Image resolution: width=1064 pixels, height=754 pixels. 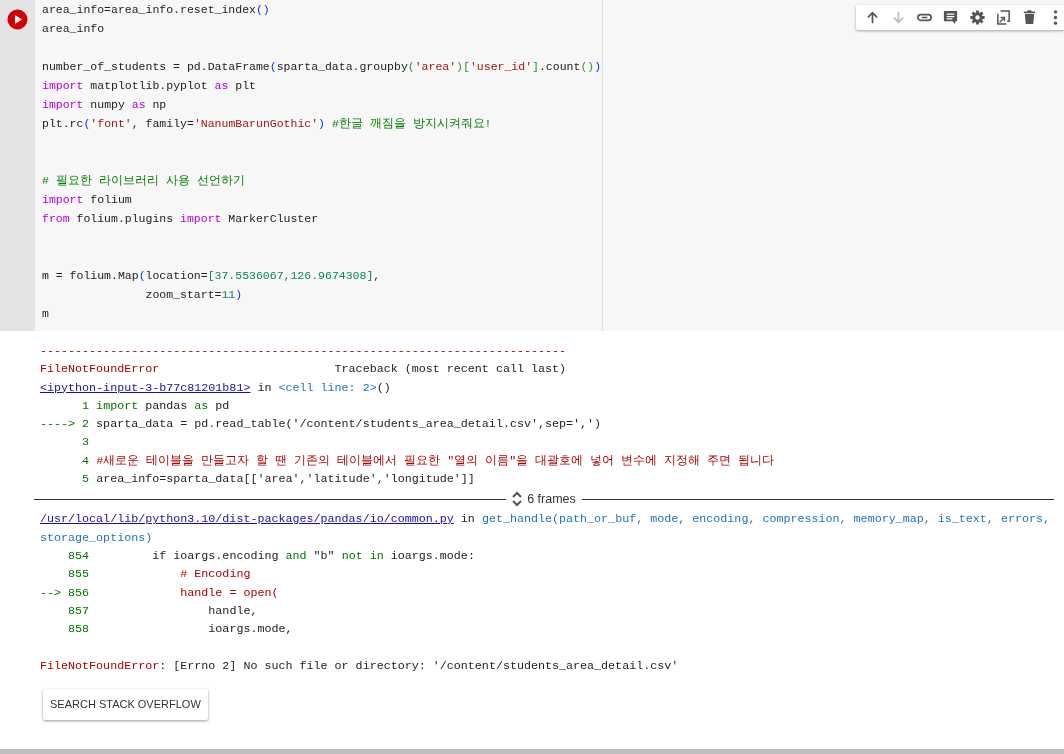 I want to click on run-icon, so click(x=17, y=19).